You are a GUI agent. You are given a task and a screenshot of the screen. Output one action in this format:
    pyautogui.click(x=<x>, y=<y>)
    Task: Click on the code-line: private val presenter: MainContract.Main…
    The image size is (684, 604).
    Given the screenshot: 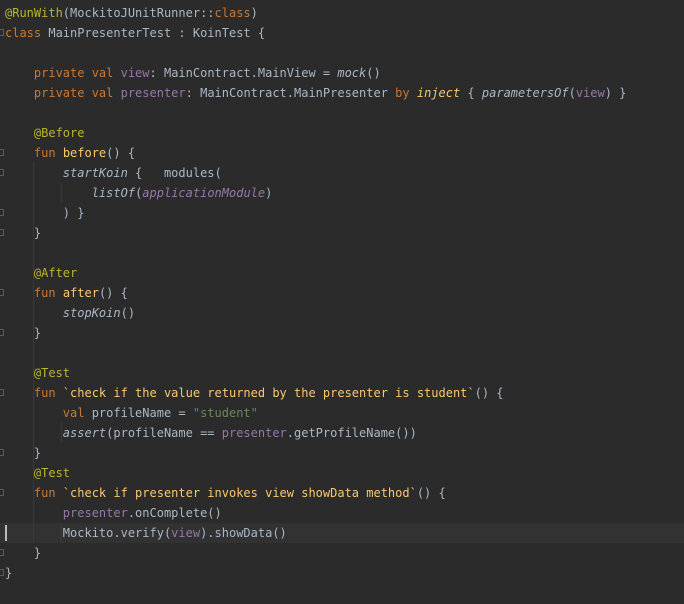 What is the action you would take?
    pyautogui.click(x=342, y=93)
    